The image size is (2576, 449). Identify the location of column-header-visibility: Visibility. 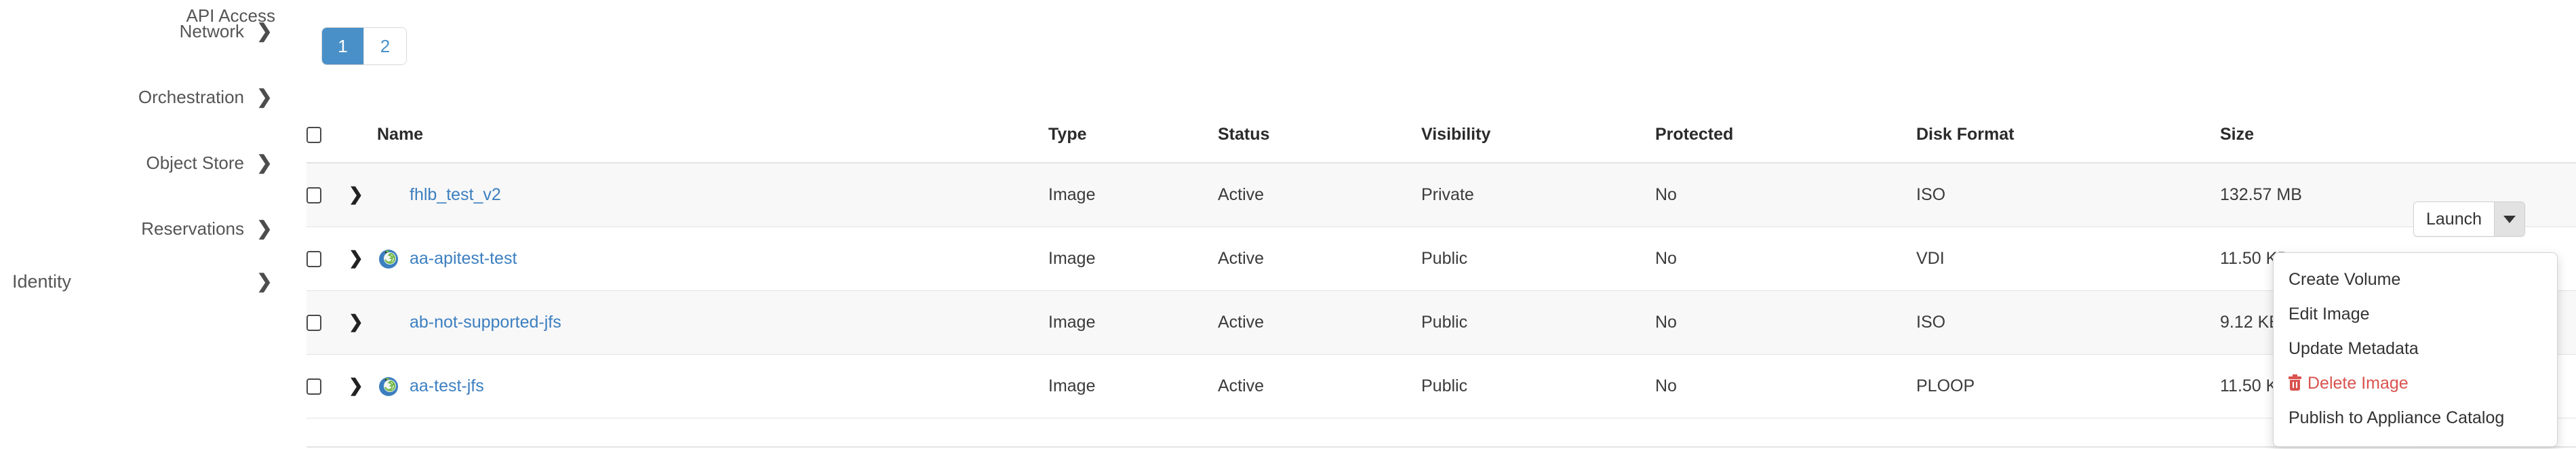
(1538, 142).